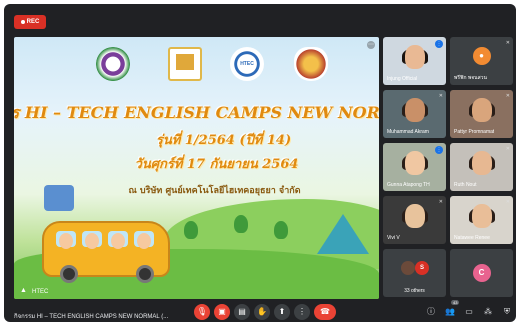 This screenshot has height=324, width=518. What do you see at coordinates (216, 164) in the screenshot?
I see `slide-date: วันศุกร์ที่ 17 กันยายน 2564` at bounding box center [216, 164].